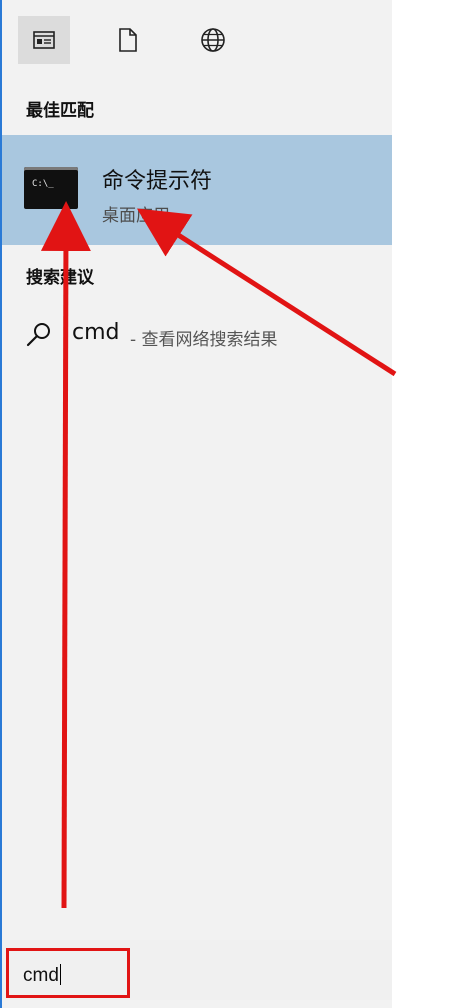 Image resolution: width=459 pixels, height=1008 pixels. Describe the element at coordinates (136, 216) in the screenshot. I see `best-match-subtitle: 桌面应用` at that location.